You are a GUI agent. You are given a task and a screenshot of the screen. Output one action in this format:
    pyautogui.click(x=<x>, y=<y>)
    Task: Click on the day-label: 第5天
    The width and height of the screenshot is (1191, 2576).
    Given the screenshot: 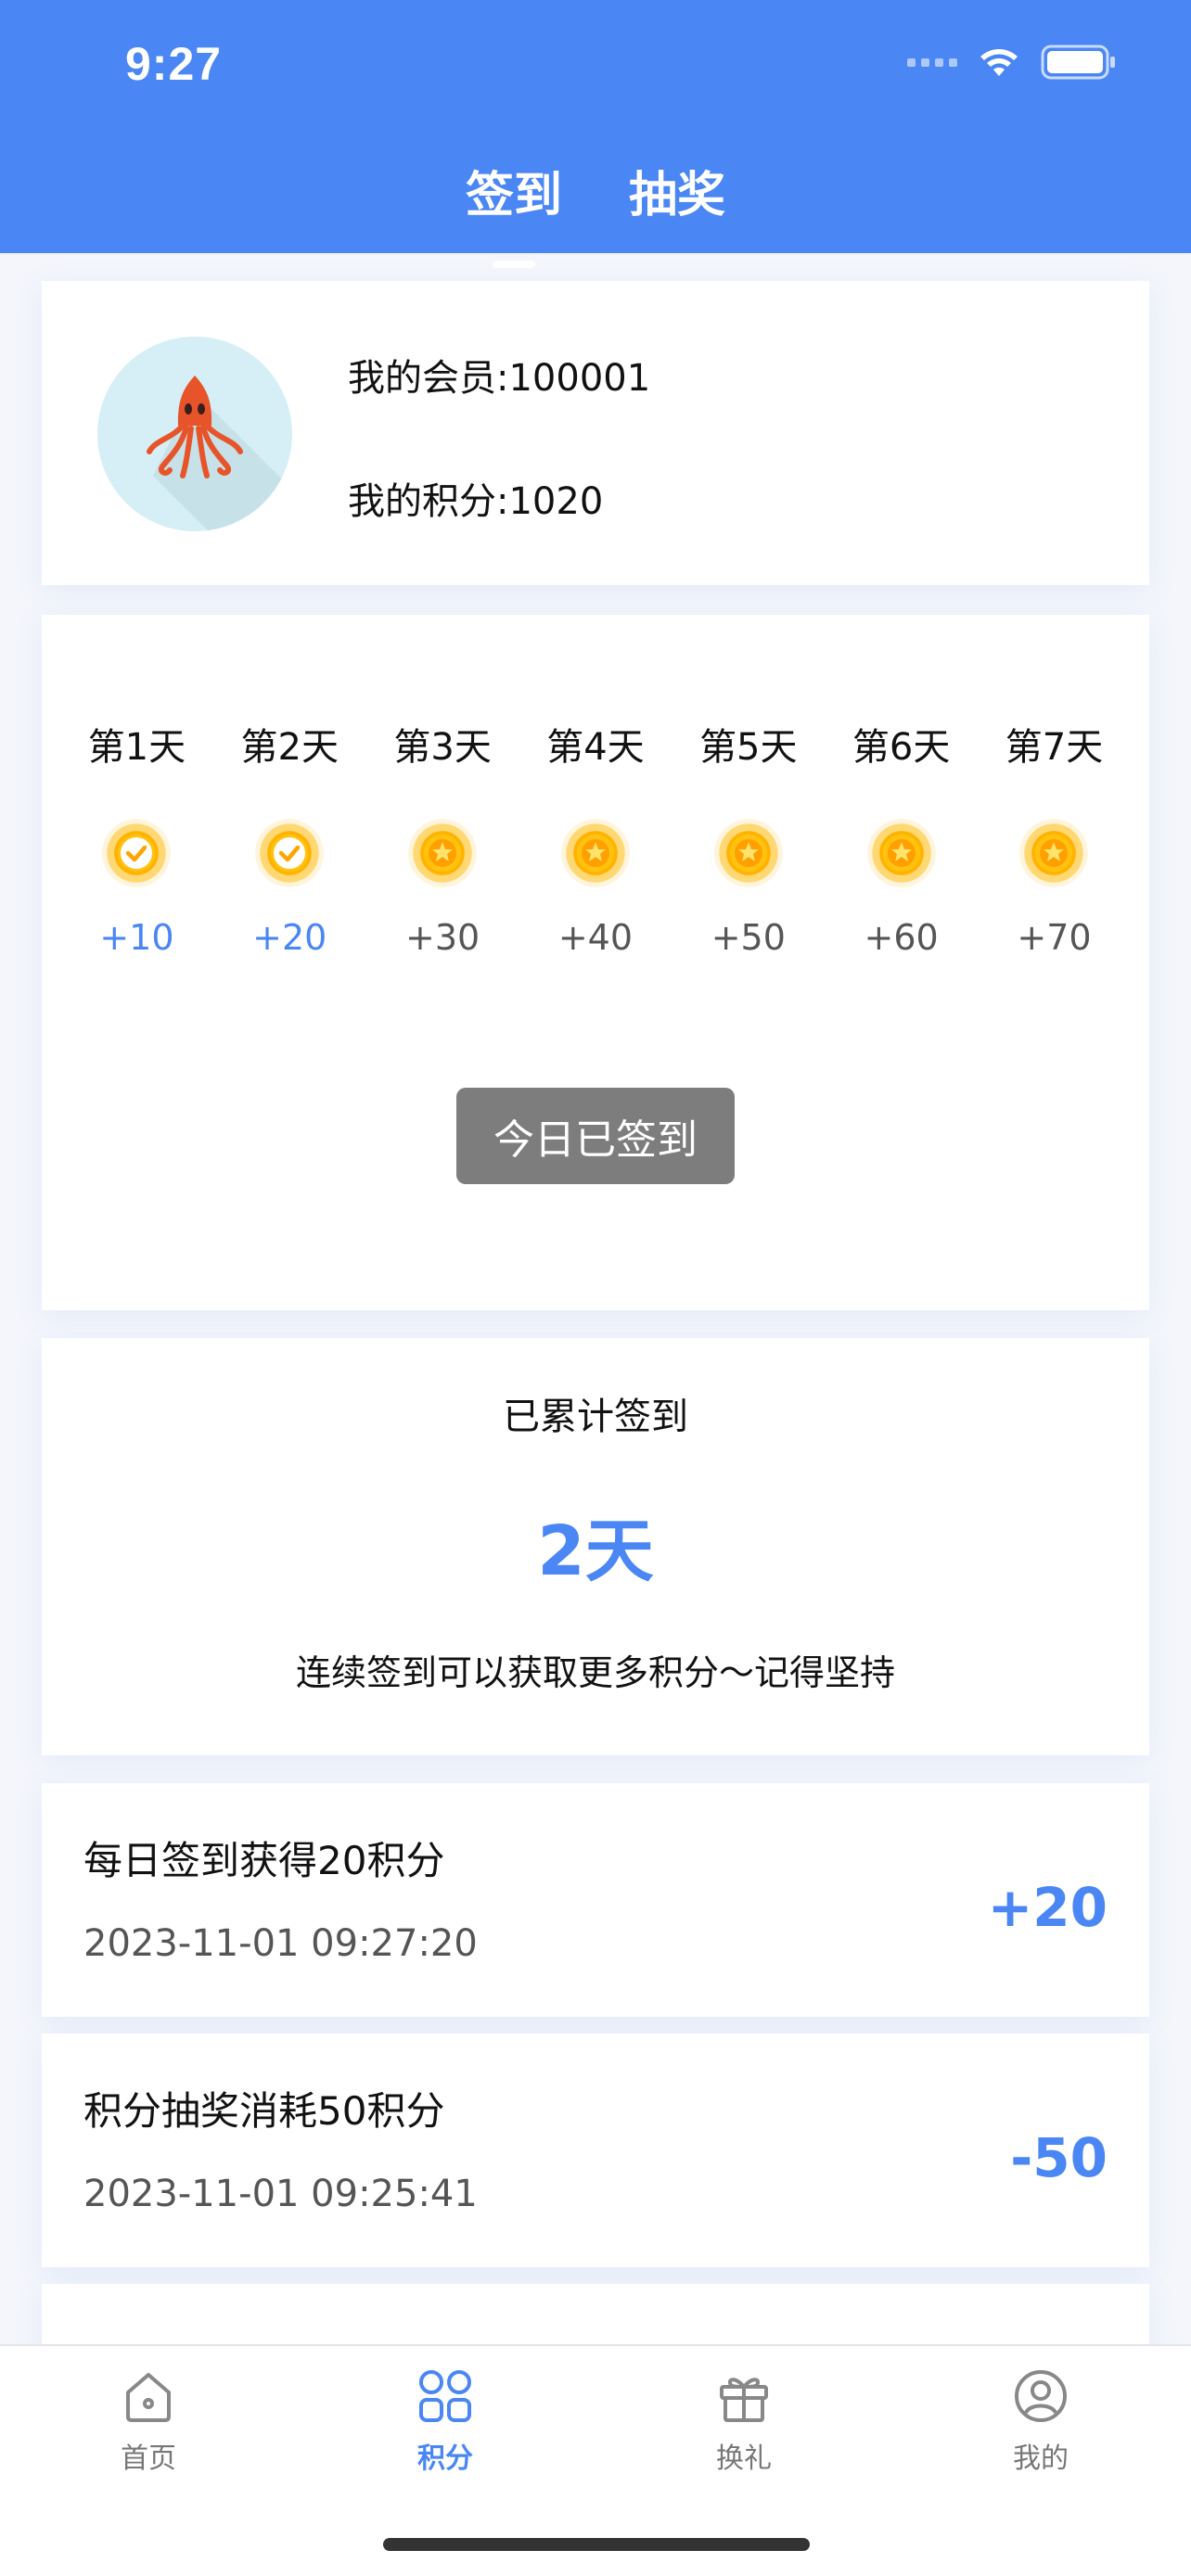 What is the action you would take?
    pyautogui.click(x=748, y=747)
    